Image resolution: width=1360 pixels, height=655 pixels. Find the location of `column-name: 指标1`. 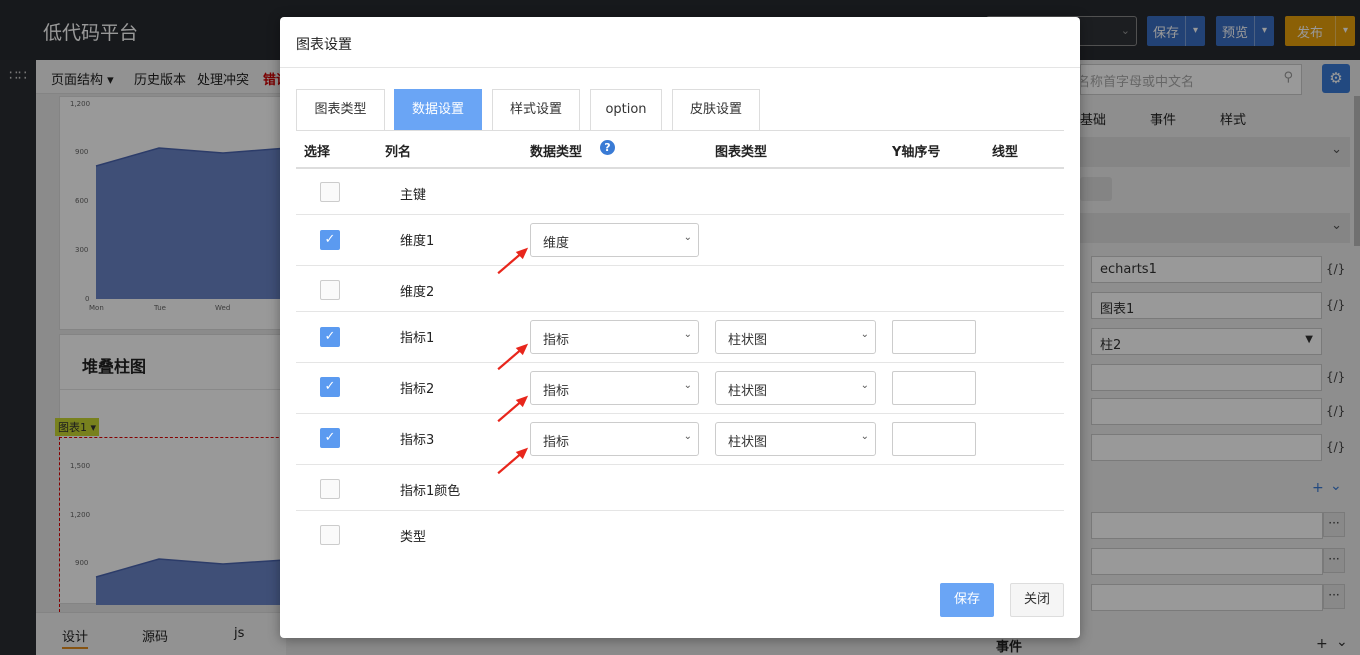

column-name: 指标1 is located at coordinates (417, 338).